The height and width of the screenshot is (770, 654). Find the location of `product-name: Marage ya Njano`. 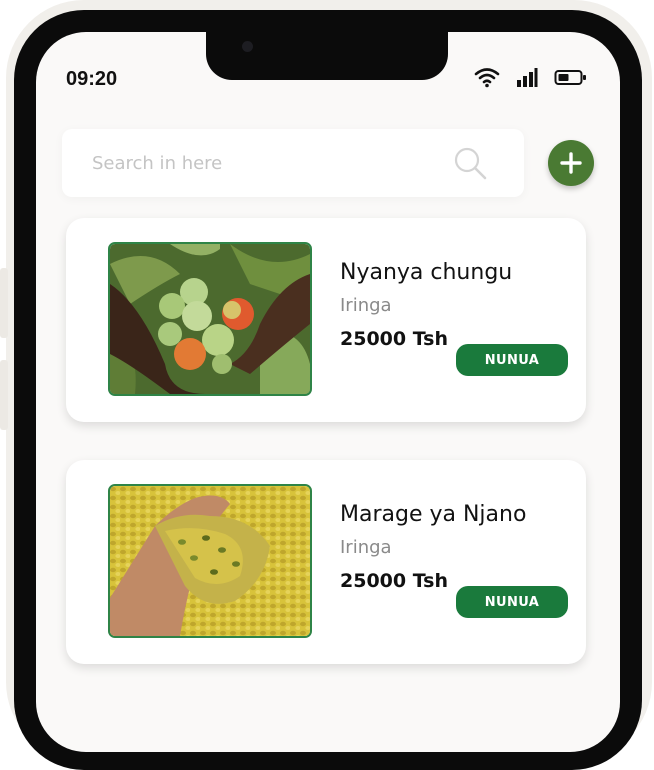

product-name: Marage ya Njano is located at coordinates (433, 514).